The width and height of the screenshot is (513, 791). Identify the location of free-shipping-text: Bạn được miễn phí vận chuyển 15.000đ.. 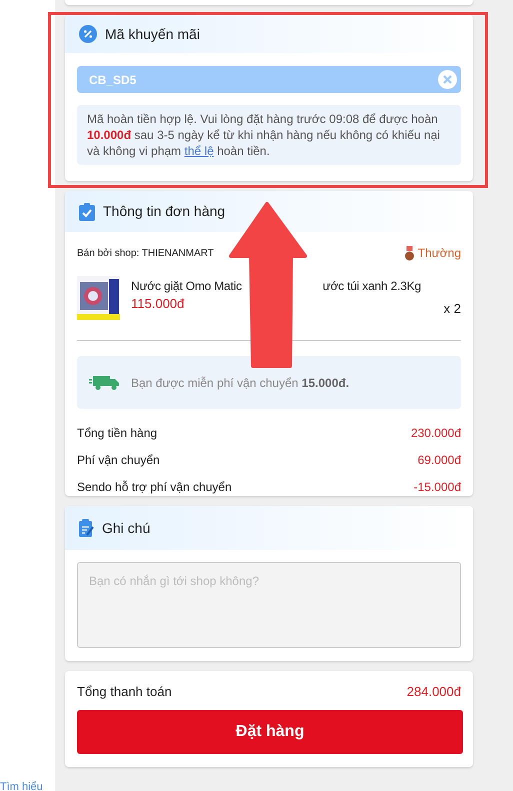
(240, 383).